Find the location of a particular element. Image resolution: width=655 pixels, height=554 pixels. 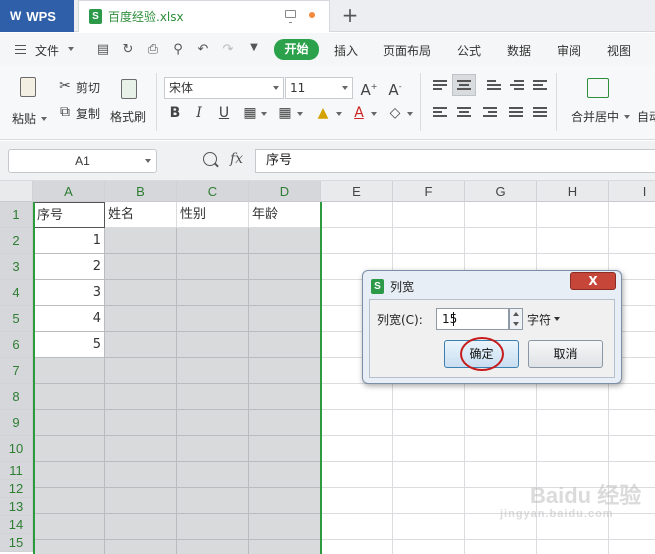

row-header: 9 is located at coordinates (16, 423).